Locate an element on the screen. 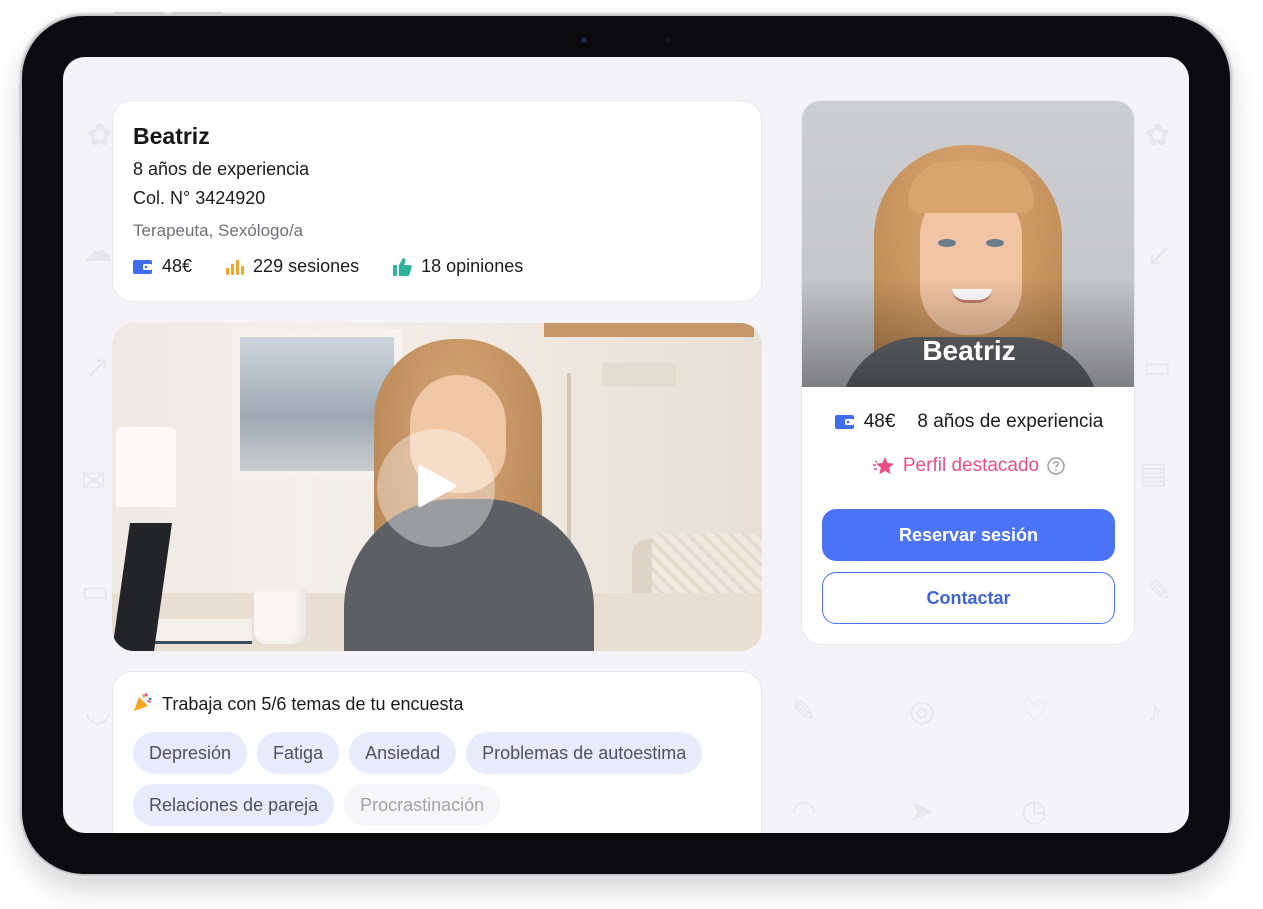 The image size is (1263, 909). camera-dot is located at coordinates (584, 40).